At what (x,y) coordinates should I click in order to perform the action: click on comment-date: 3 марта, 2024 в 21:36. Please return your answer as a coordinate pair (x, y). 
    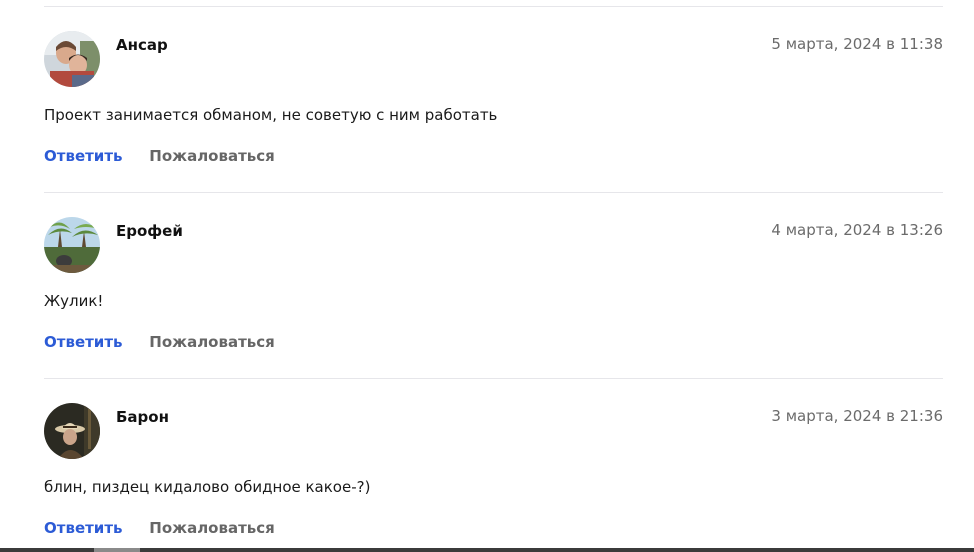
    Looking at the image, I should click on (857, 416).